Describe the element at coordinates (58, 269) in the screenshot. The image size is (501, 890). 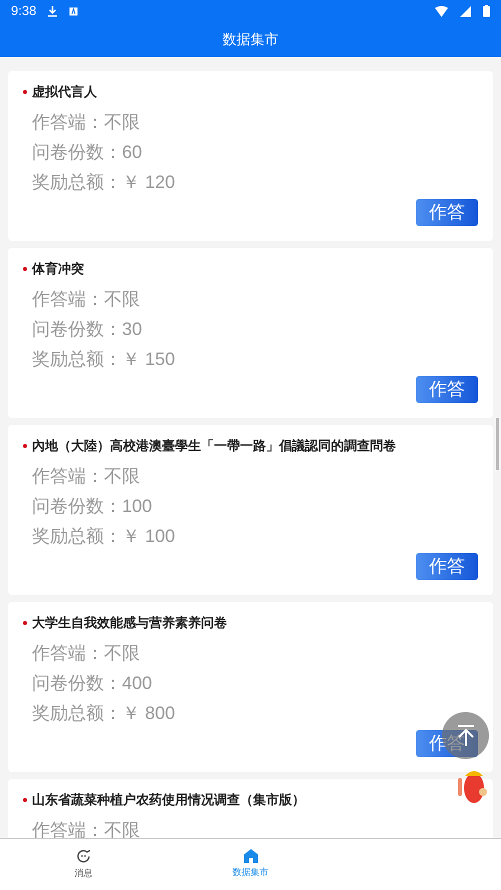
I see `survey-title: 体育冲突` at that location.